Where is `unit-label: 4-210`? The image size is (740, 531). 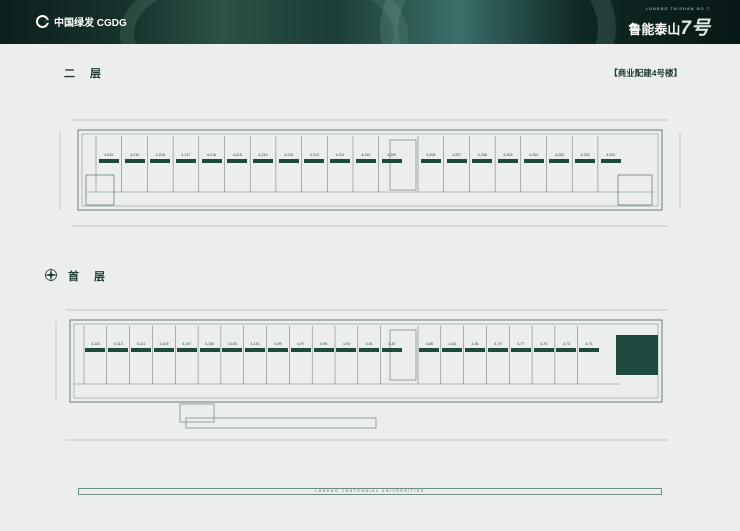 unit-label: 4-210 is located at coordinates (366, 155).